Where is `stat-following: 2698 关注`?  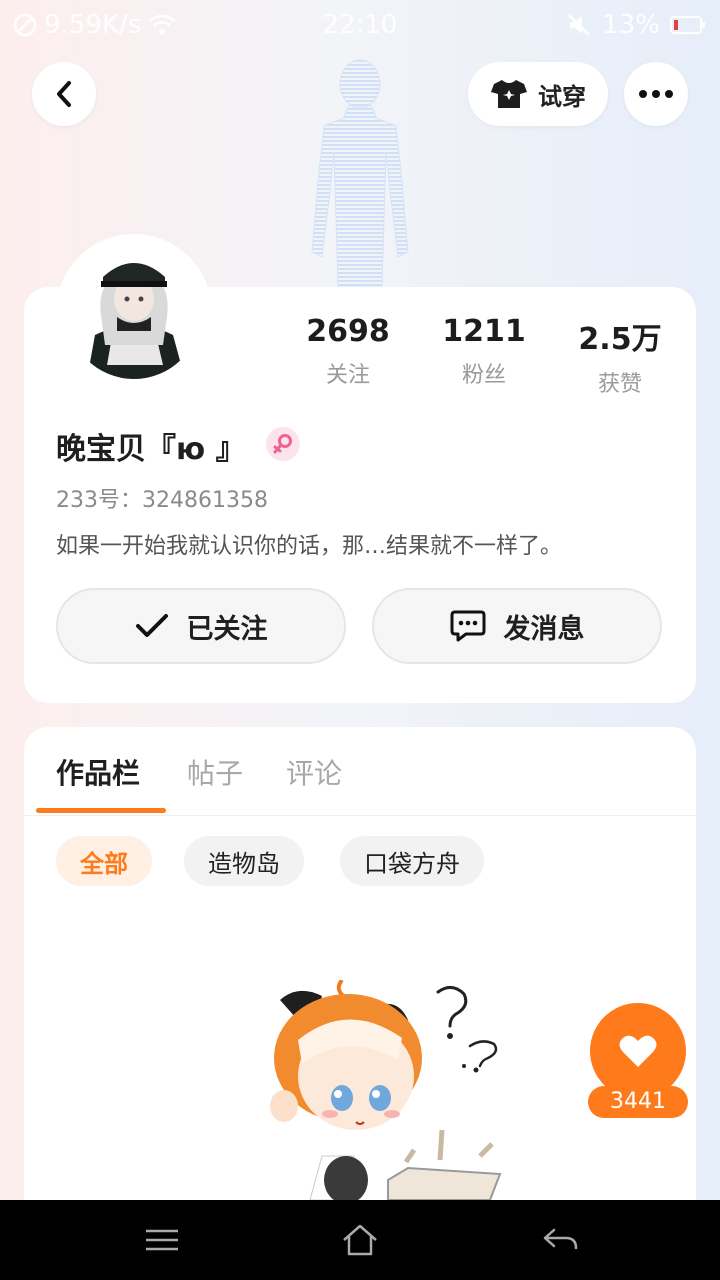 stat-following: 2698 关注 is located at coordinates (348, 351).